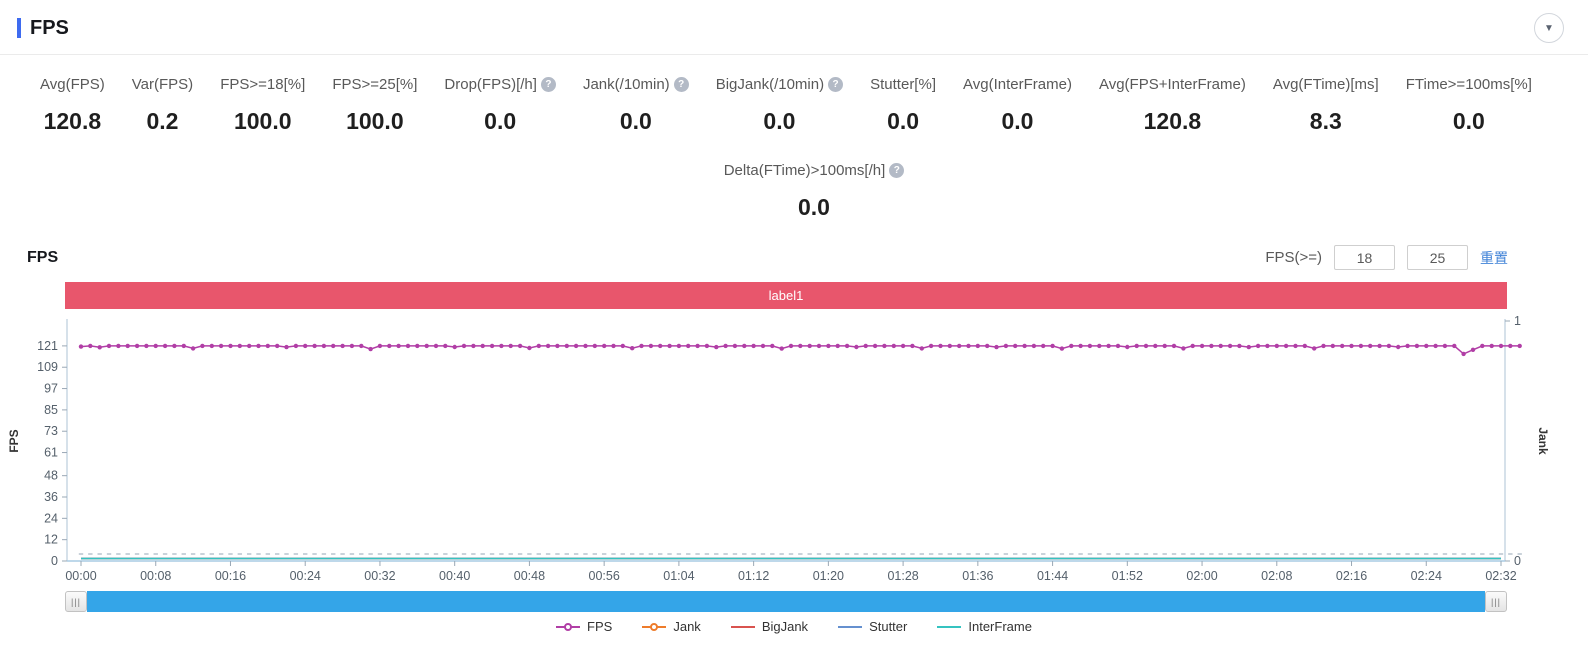 Image resolution: width=1588 pixels, height=665 pixels. Describe the element at coordinates (1549, 28) in the screenshot. I see `chevron-down-icon: ▼` at that location.